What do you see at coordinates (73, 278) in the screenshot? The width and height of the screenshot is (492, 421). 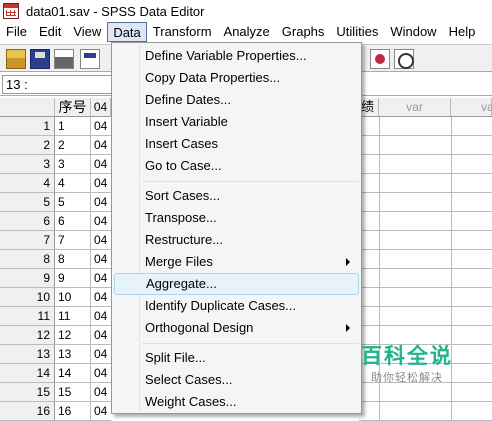 I see `table-cell: 9` at bounding box center [73, 278].